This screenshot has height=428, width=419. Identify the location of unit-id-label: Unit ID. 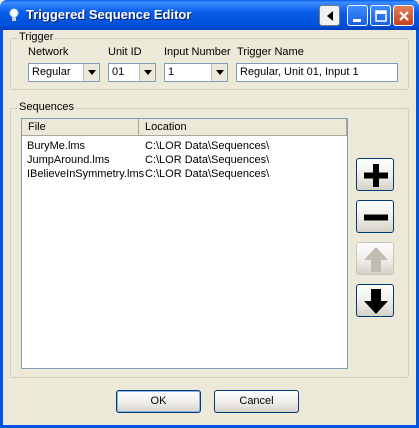
(125, 52).